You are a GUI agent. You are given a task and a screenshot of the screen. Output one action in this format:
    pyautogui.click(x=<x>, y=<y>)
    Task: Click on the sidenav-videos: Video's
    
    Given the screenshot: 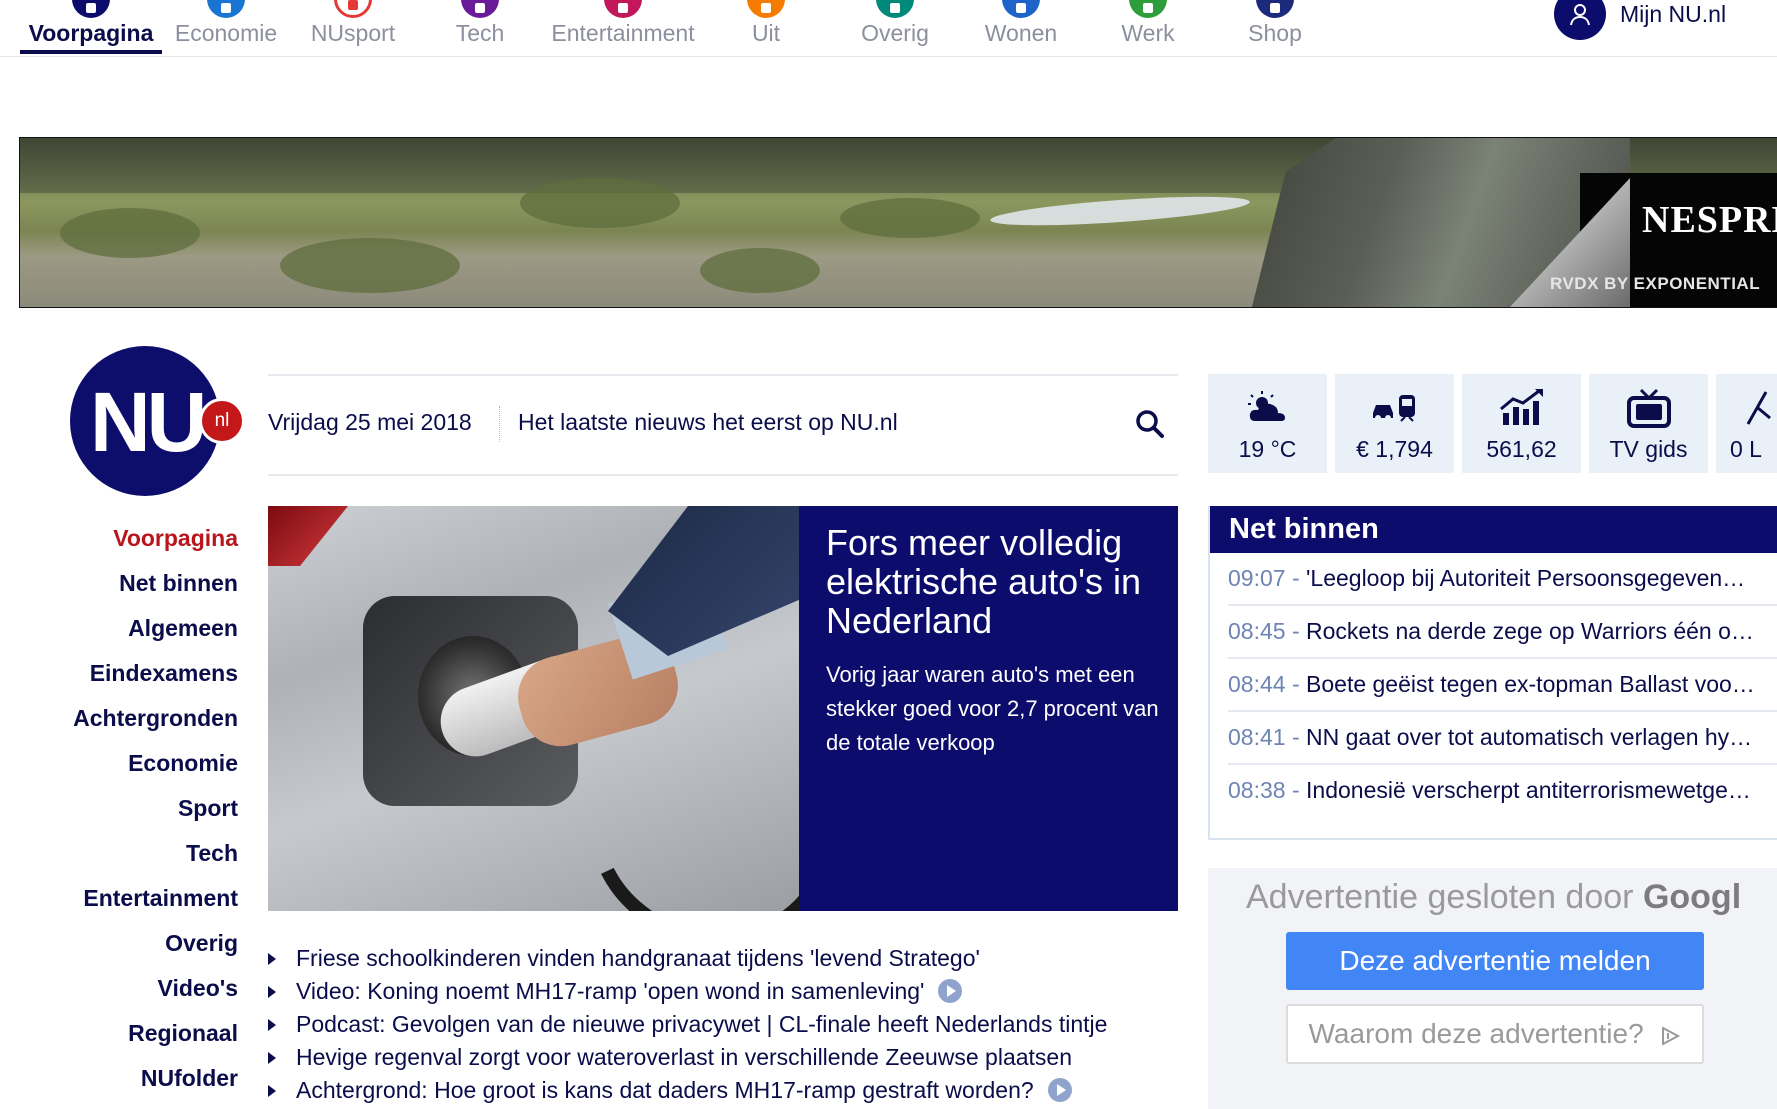 What is the action you would take?
    pyautogui.click(x=139, y=992)
    